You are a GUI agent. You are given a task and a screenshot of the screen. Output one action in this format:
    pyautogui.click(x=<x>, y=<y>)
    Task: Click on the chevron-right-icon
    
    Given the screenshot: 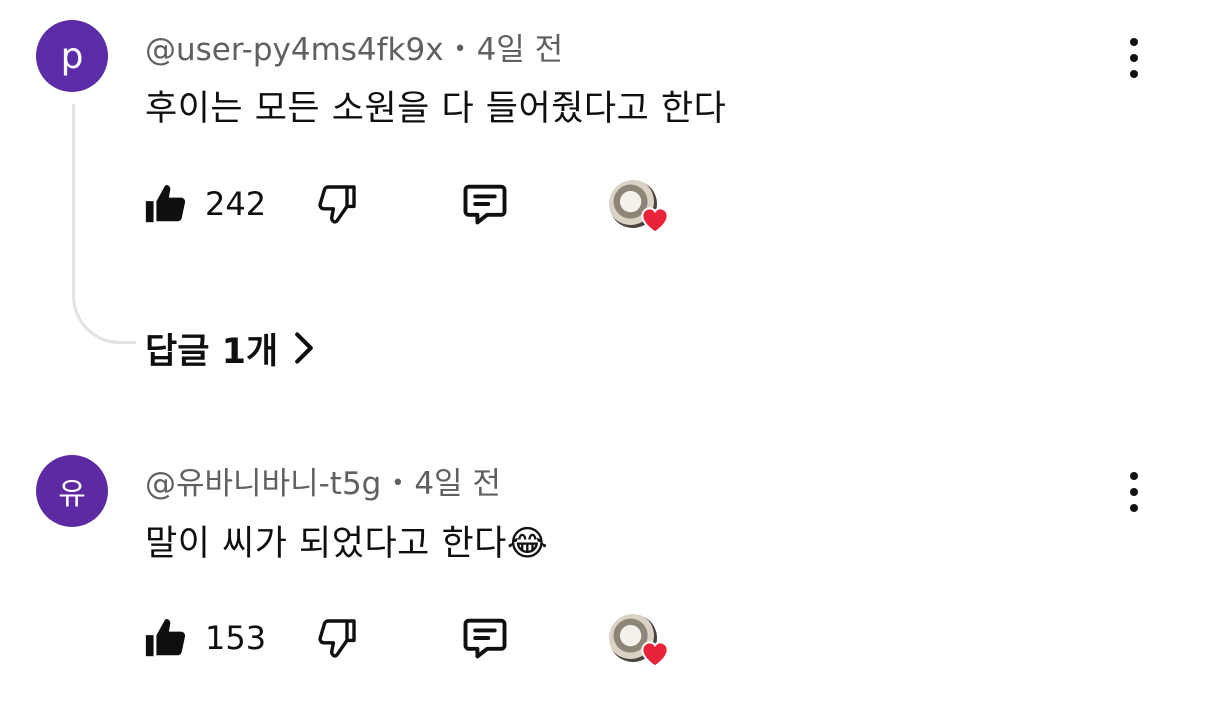 What is the action you would take?
    pyautogui.click(x=304, y=348)
    